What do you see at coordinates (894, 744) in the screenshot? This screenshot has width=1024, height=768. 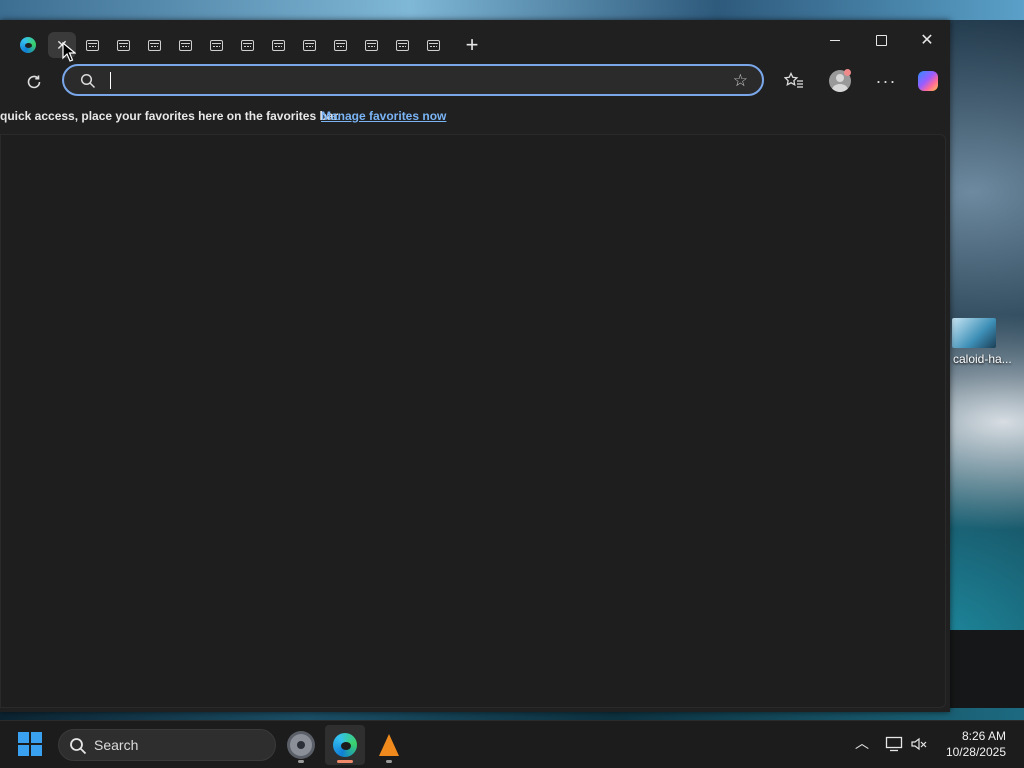 I see `network-icon` at bounding box center [894, 744].